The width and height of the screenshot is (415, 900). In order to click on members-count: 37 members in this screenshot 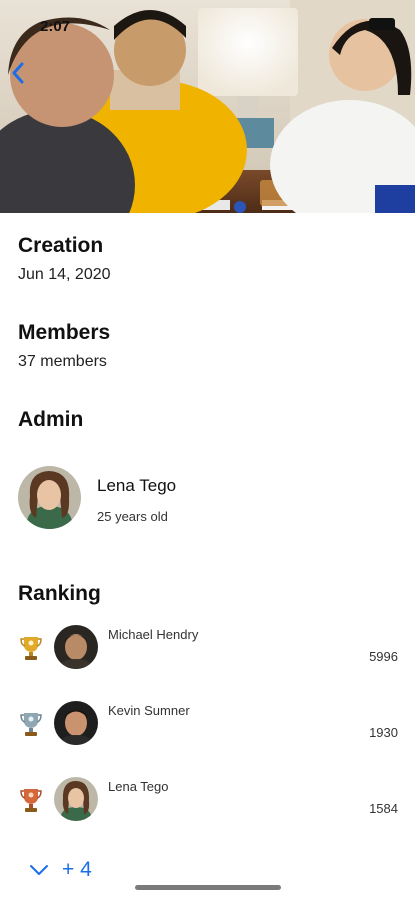, I will do `click(62, 361)`.